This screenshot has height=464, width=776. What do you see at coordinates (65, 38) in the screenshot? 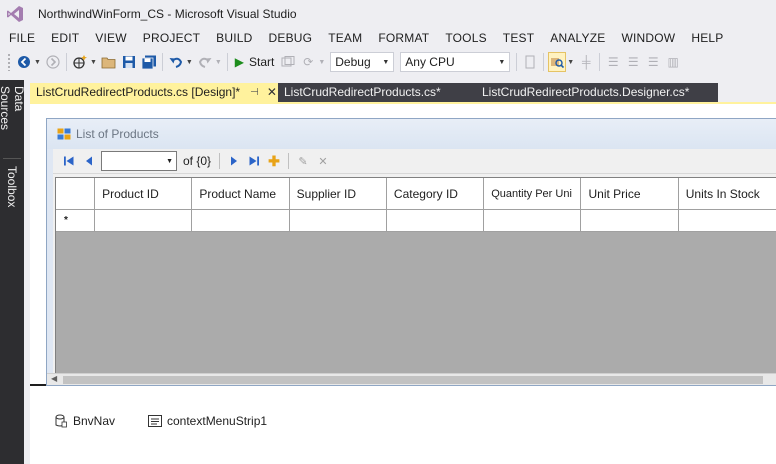
I see `menu-edit: EDIT` at bounding box center [65, 38].